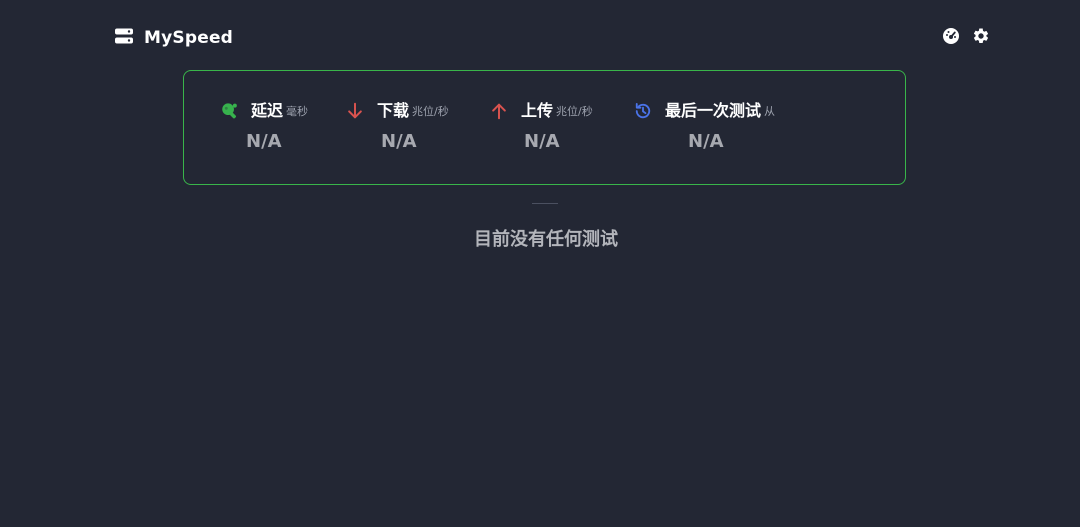 The image size is (1080, 527). Describe the element at coordinates (499, 111) in the screenshot. I see `arrow-up-icon` at that location.